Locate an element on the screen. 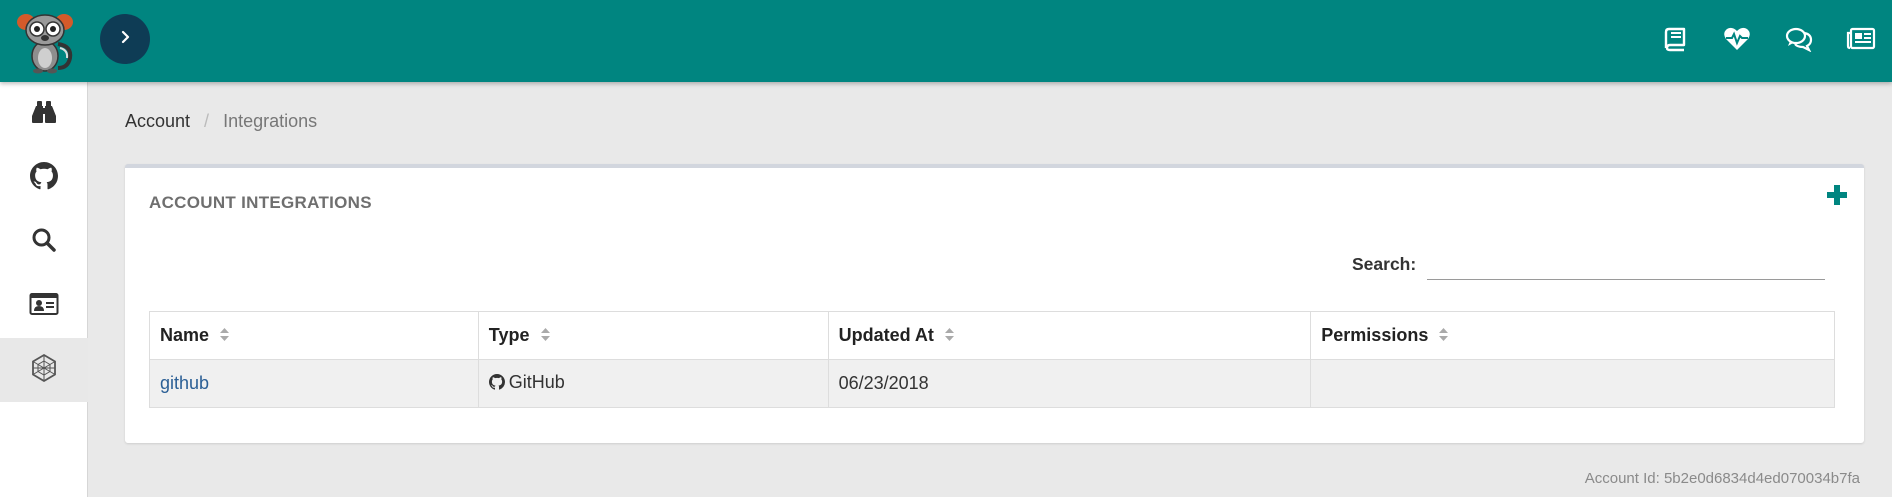  sidebar-item-account is located at coordinates (44, 306).